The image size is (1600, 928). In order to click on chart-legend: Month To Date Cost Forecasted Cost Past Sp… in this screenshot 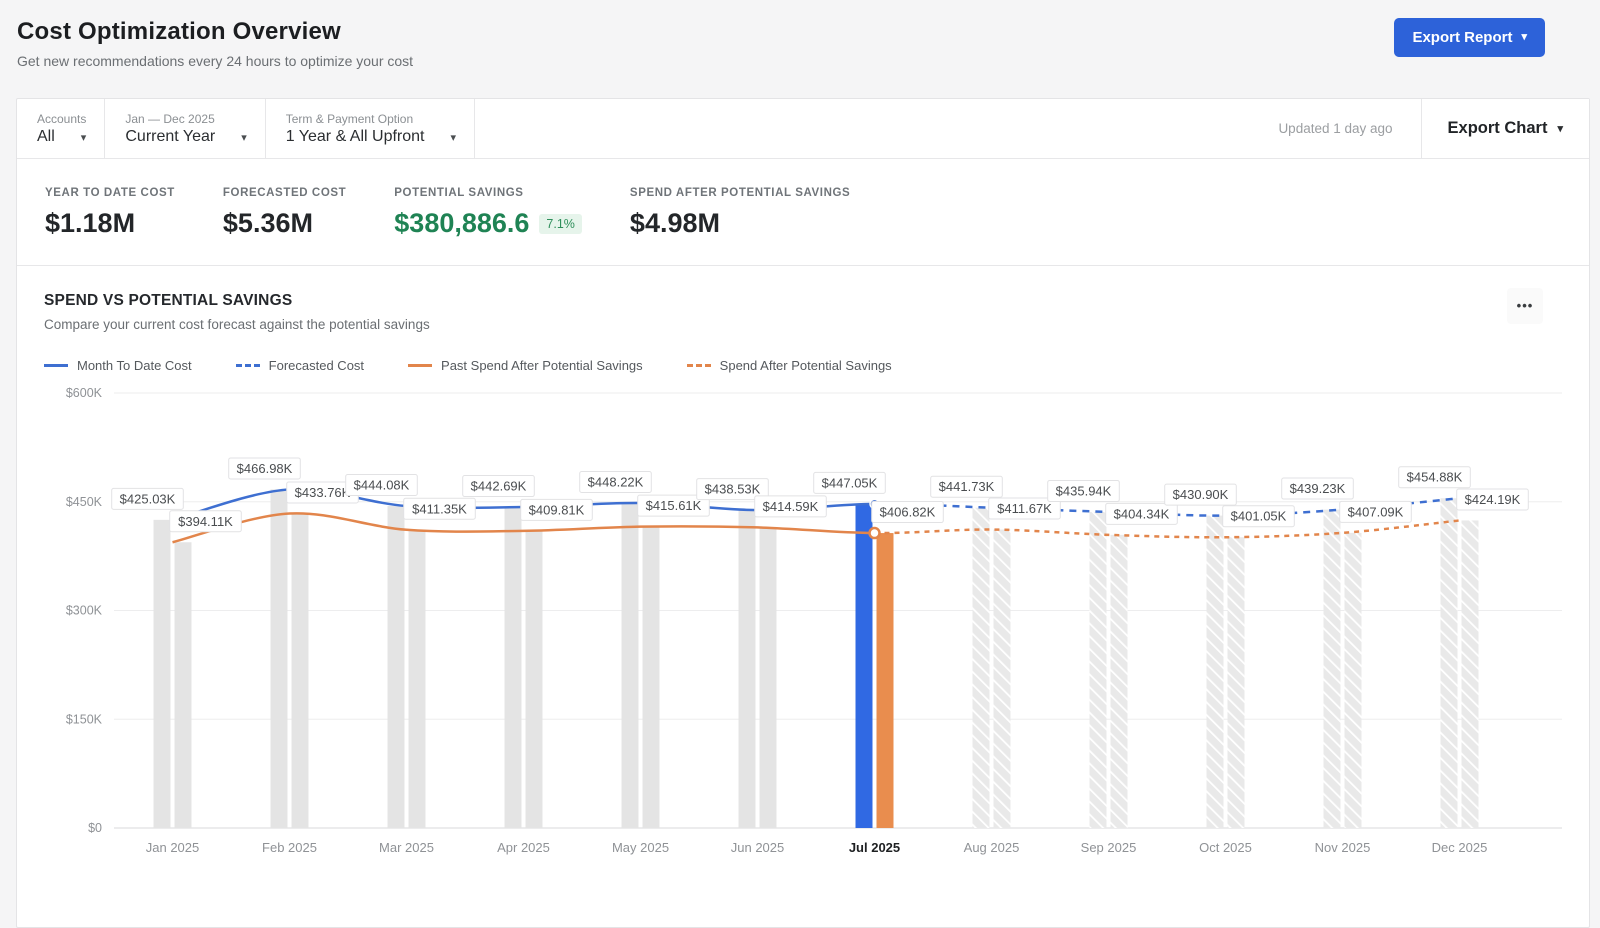, I will do `click(803, 365)`.